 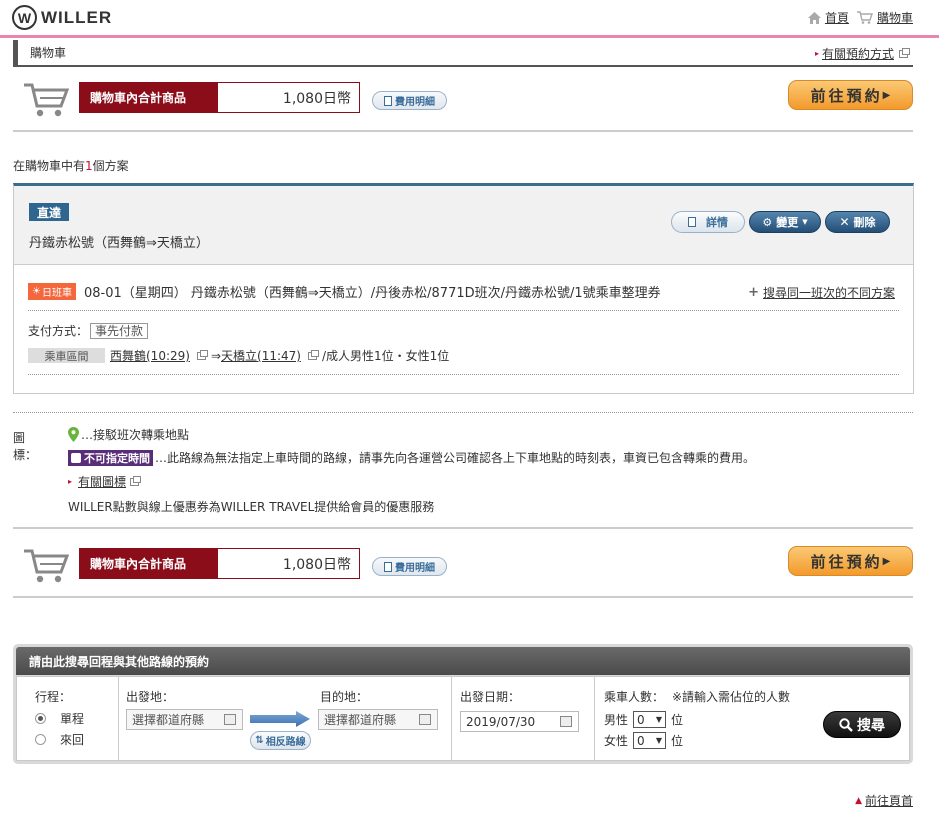 I want to click on fee-detail-label: 費用明細, so click(x=415, y=102).